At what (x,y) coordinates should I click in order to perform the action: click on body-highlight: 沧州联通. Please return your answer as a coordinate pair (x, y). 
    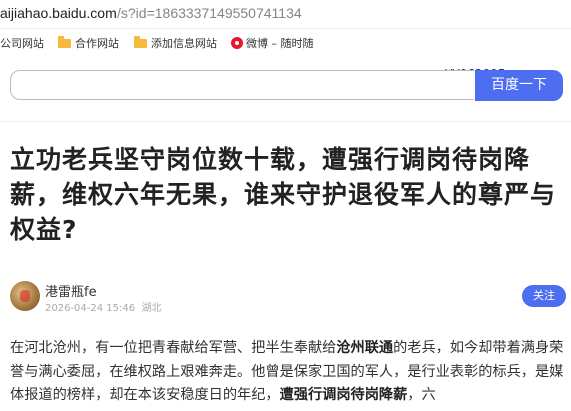
    Looking at the image, I should click on (365, 348).